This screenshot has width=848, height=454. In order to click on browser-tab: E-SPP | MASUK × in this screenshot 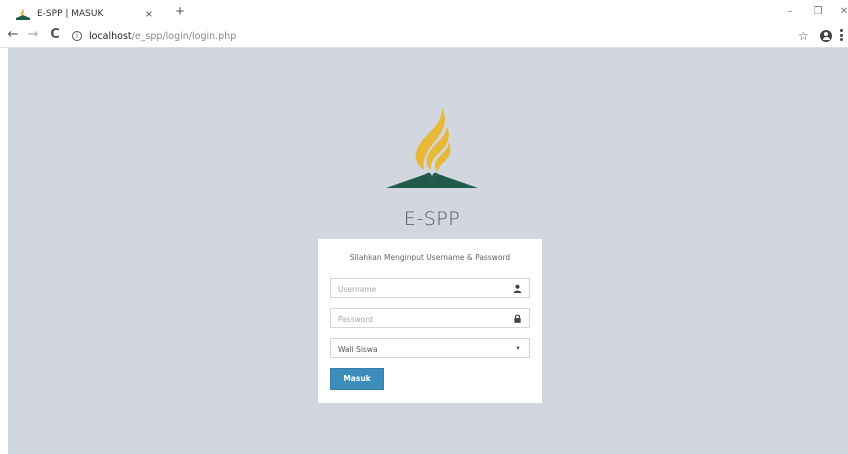, I will do `click(84, 13)`.